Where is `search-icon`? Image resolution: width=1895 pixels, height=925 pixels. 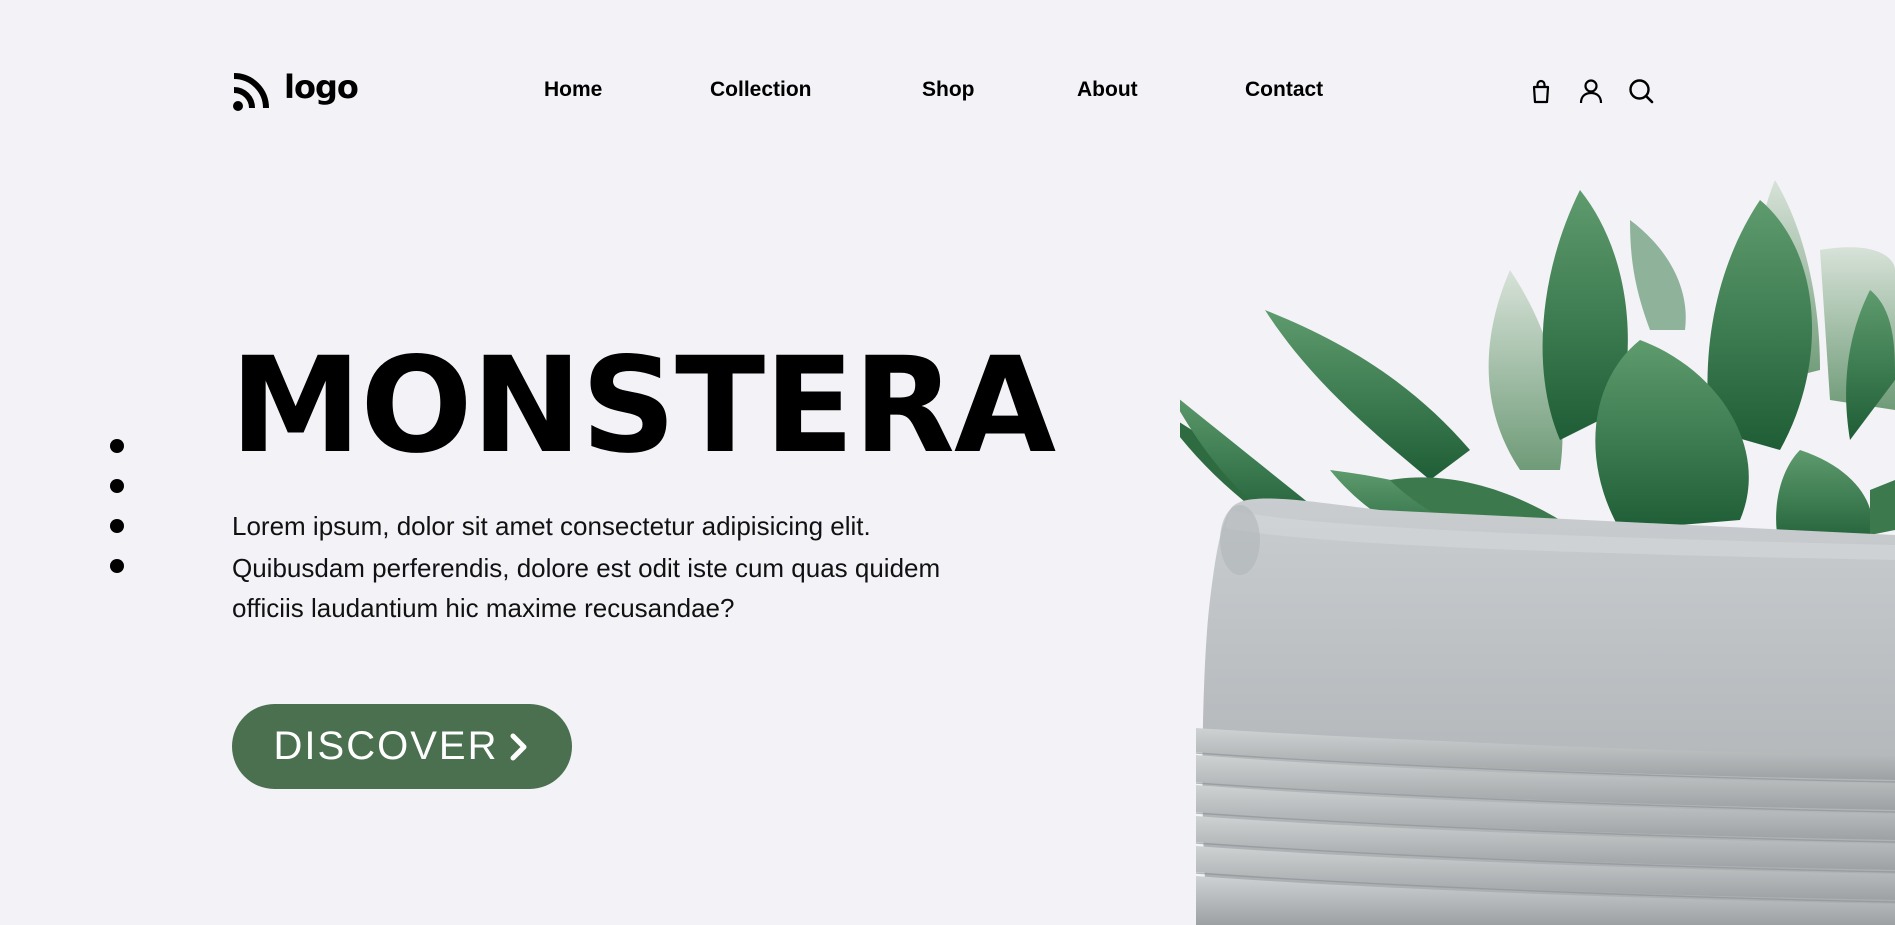 search-icon is located at coordinates (1641, 91).